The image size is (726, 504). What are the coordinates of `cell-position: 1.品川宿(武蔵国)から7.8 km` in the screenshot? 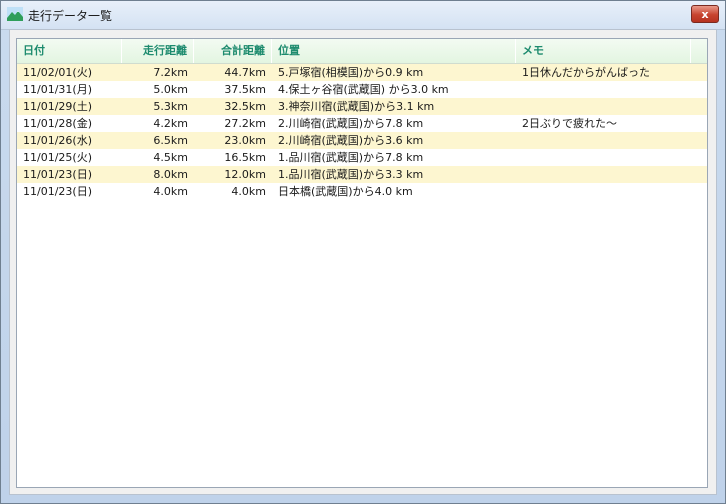 It's located at (351, 157).